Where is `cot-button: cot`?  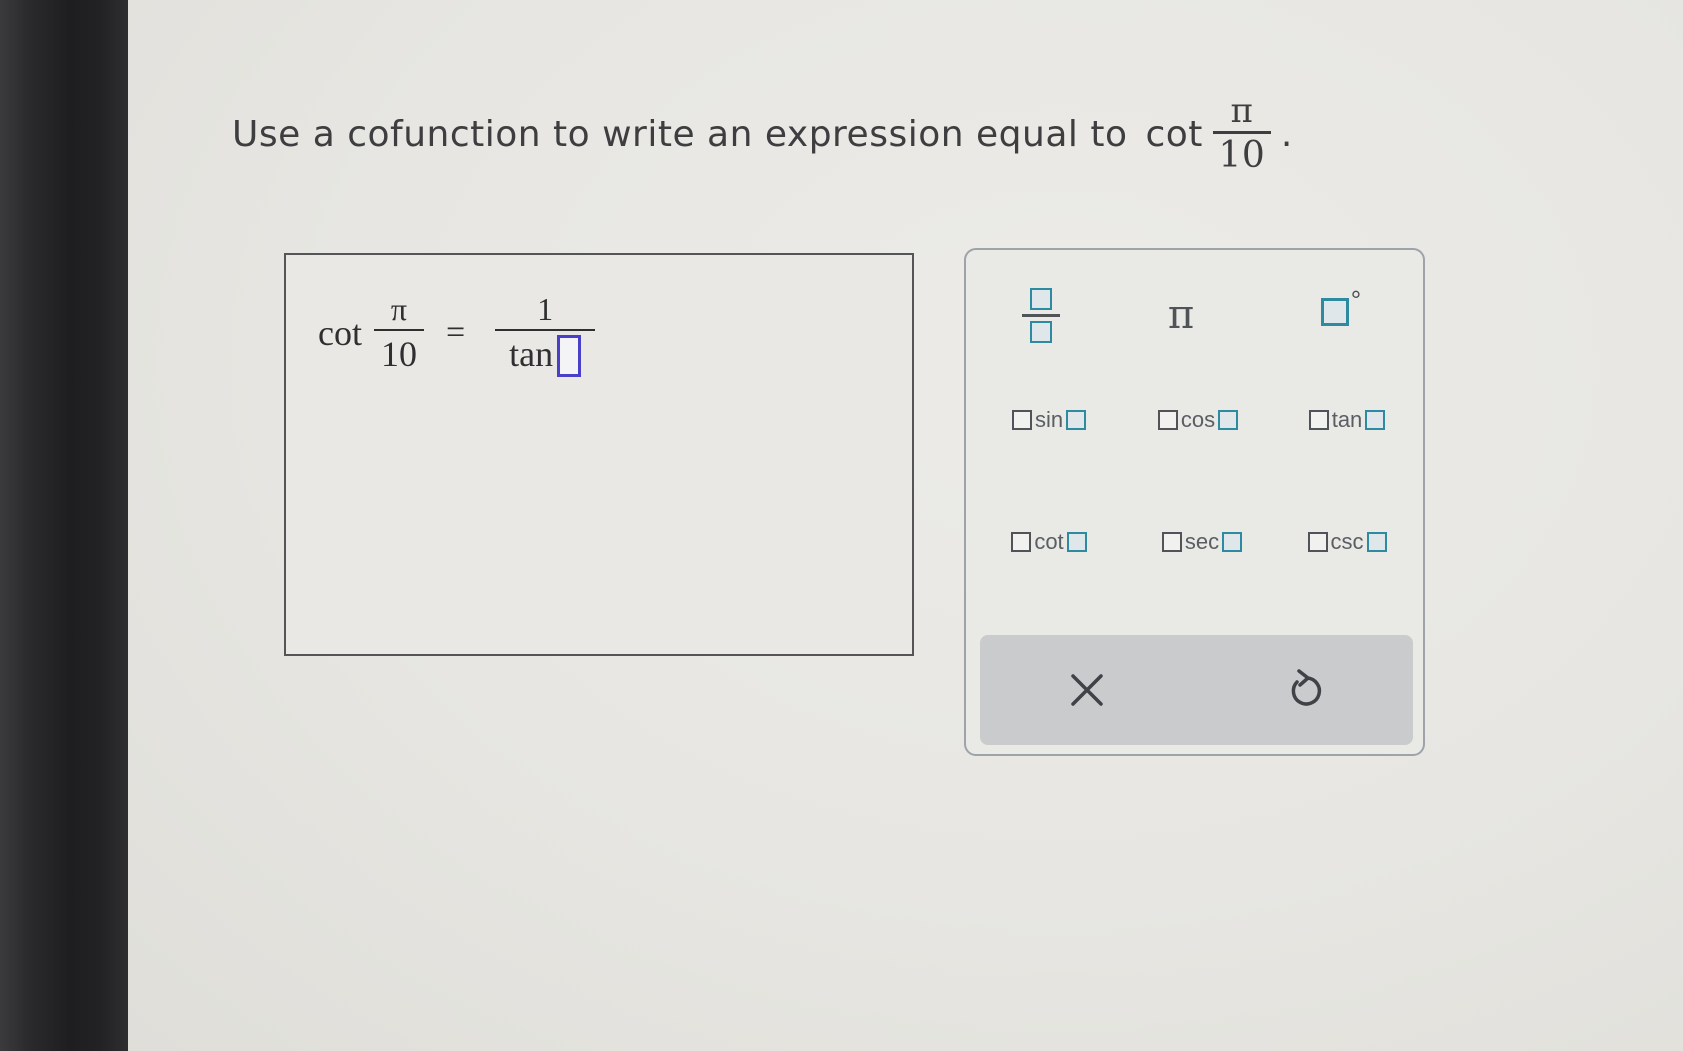
cot-button: cot is located at coordinates (1049, 542).